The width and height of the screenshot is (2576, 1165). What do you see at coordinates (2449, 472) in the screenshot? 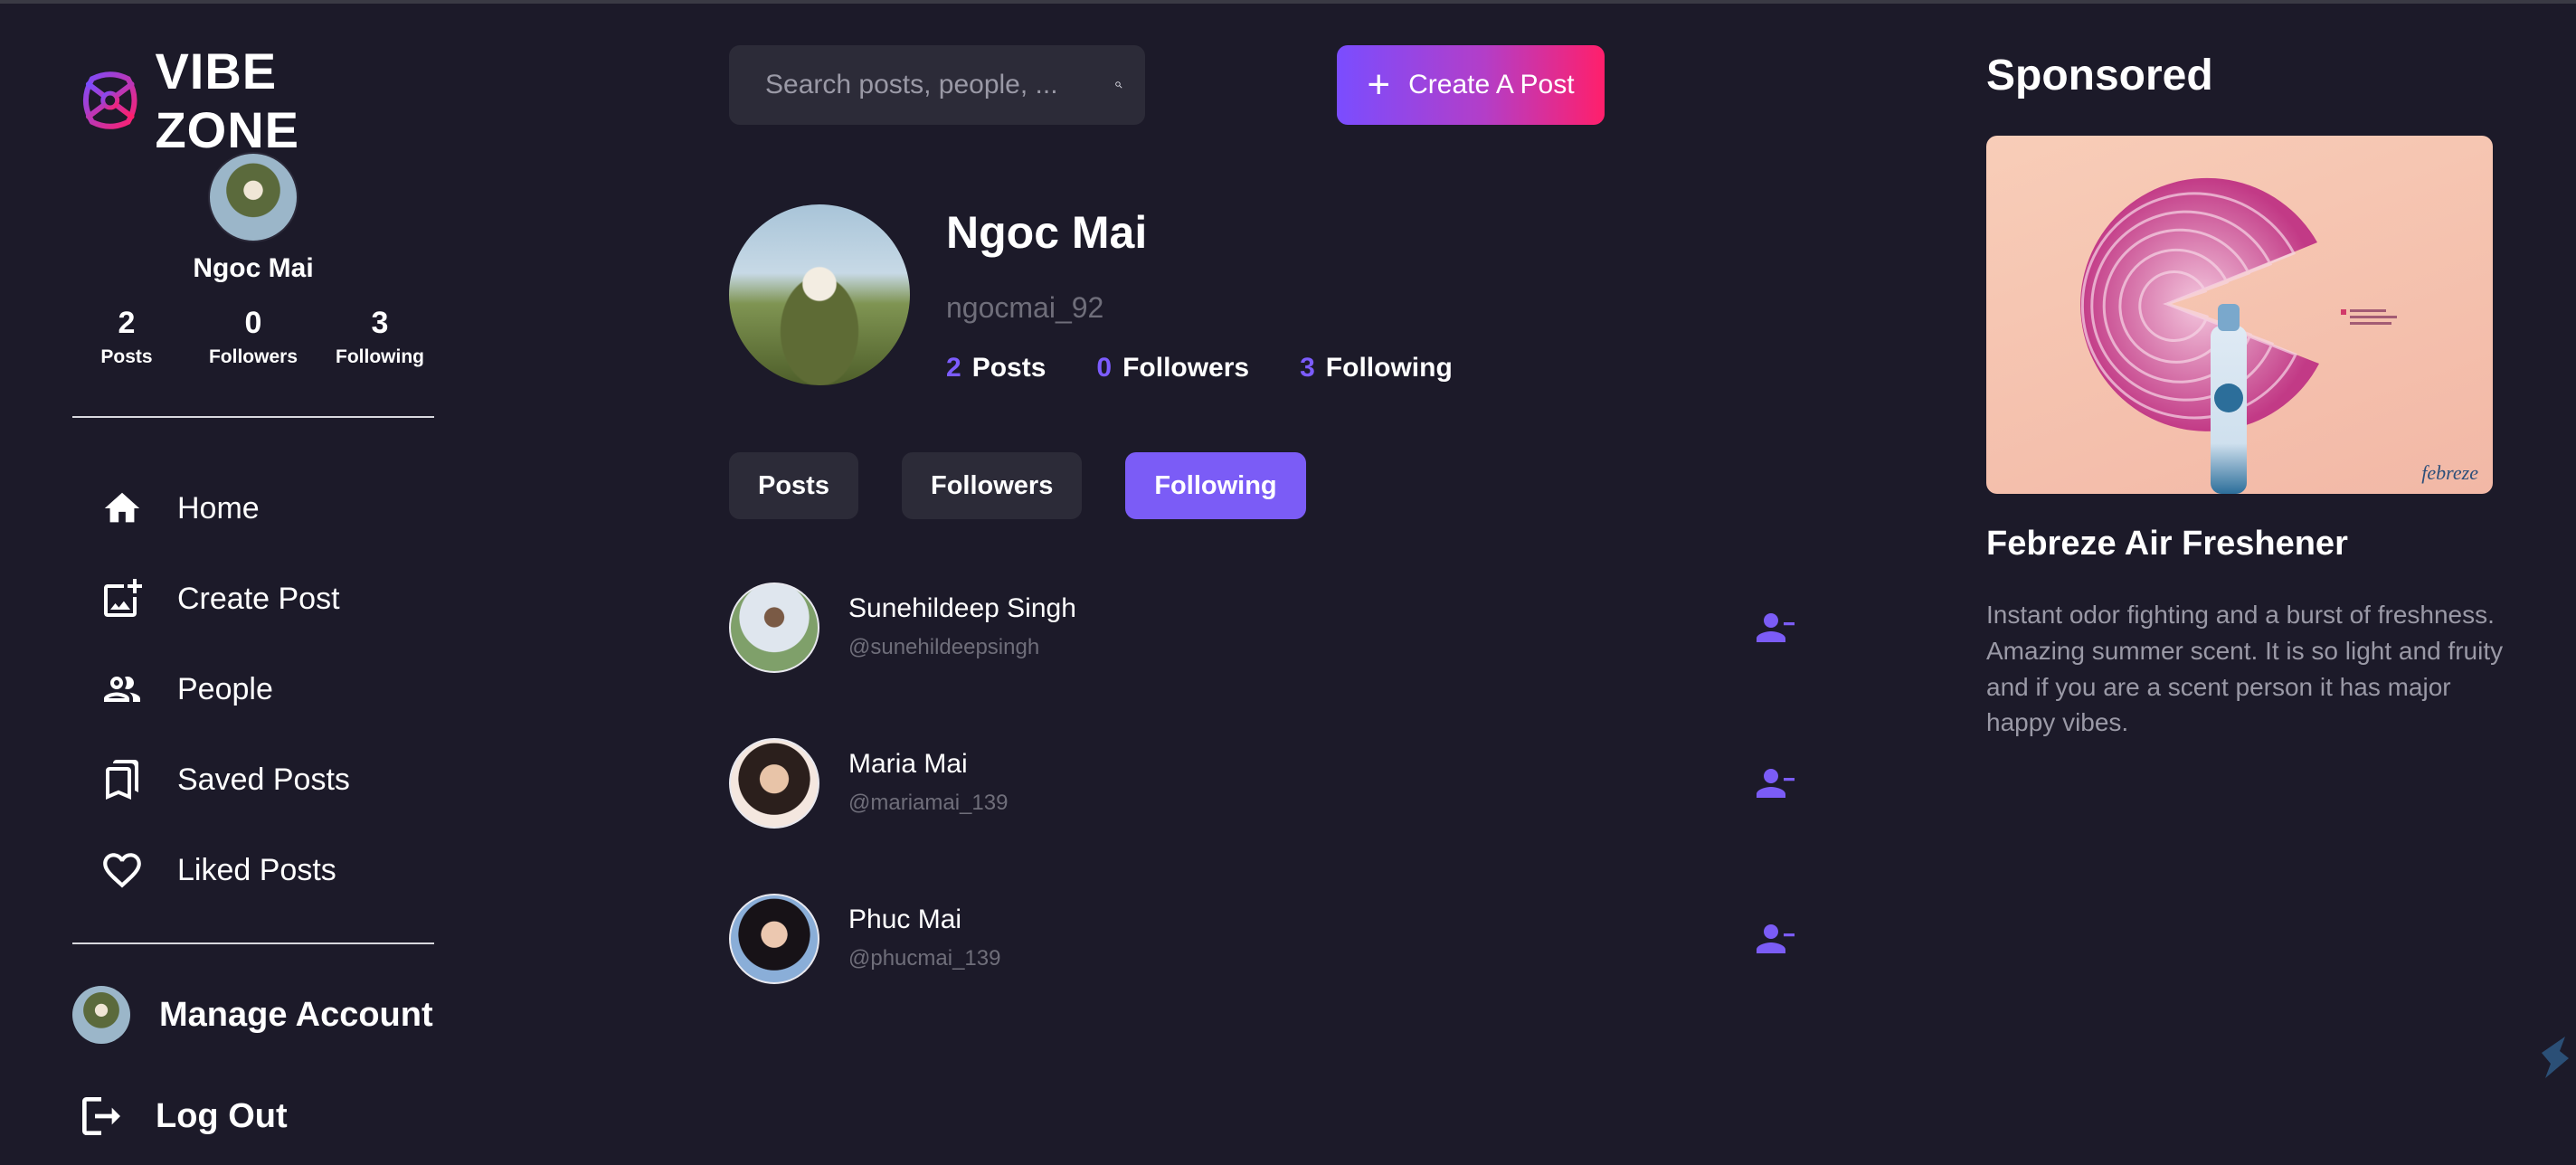
I see `ad-brand-mark: febreze` at bounding box center [2449, 472].